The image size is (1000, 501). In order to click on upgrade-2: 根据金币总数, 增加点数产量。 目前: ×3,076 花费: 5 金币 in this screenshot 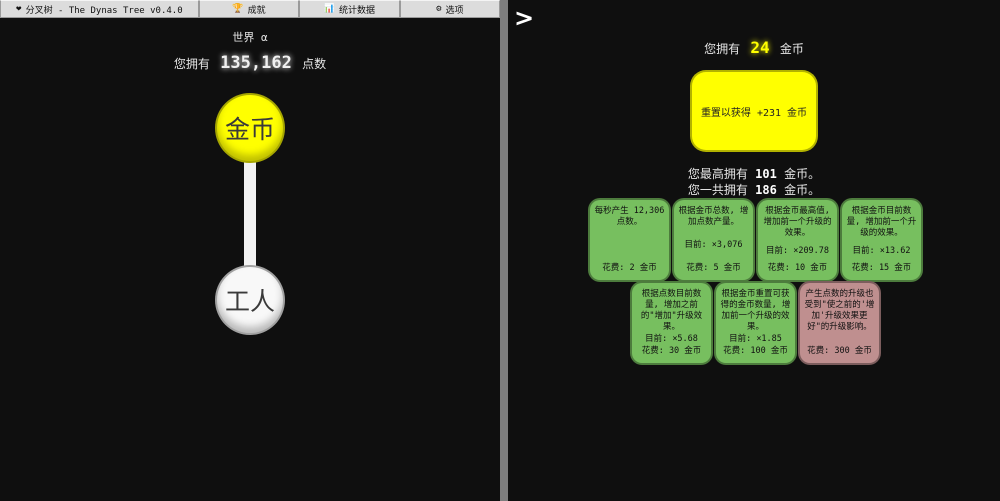, I will do `click(713, 240)`.